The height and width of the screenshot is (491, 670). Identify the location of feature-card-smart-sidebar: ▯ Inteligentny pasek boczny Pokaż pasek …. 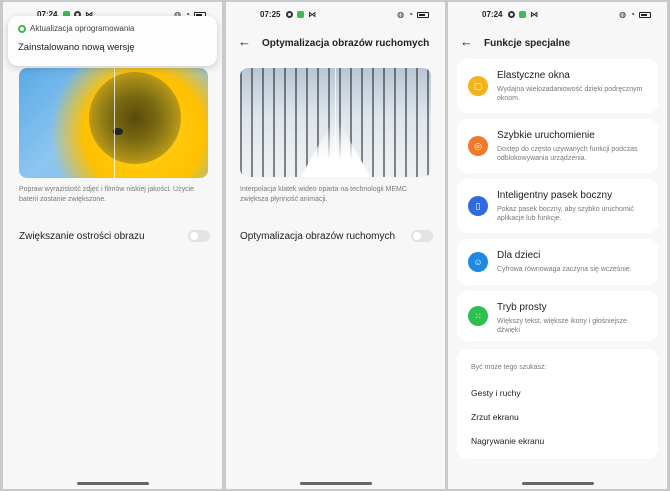
(557, 206).